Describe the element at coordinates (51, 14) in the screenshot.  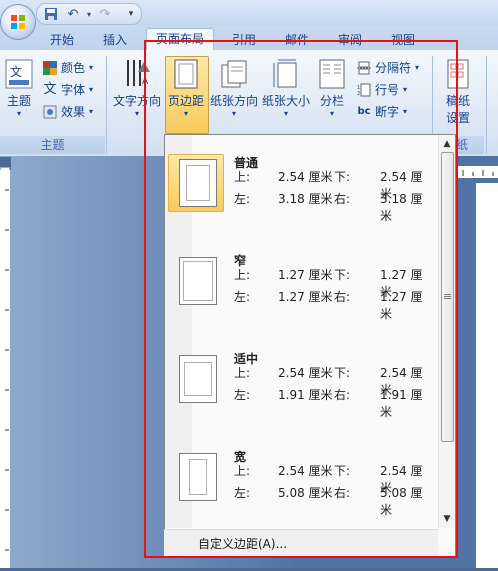
I see `save-icon` at that location.